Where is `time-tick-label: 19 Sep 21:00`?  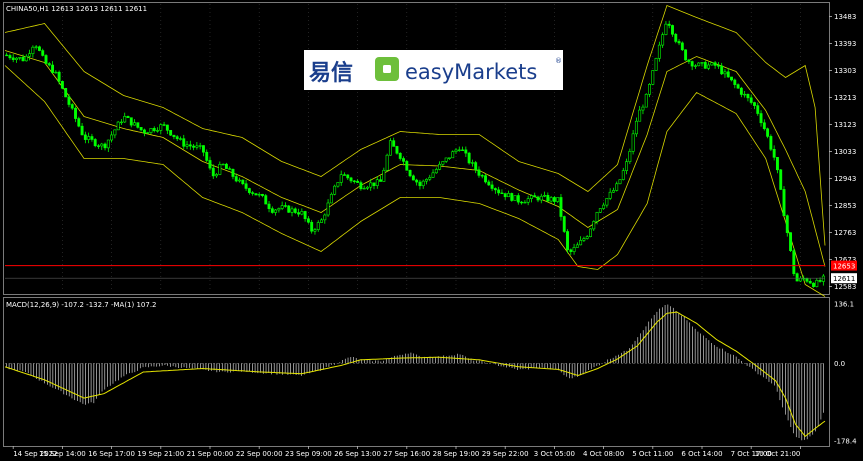
time-tick-label: 19 Sep 21:00 is located at coordinates (160, 454).